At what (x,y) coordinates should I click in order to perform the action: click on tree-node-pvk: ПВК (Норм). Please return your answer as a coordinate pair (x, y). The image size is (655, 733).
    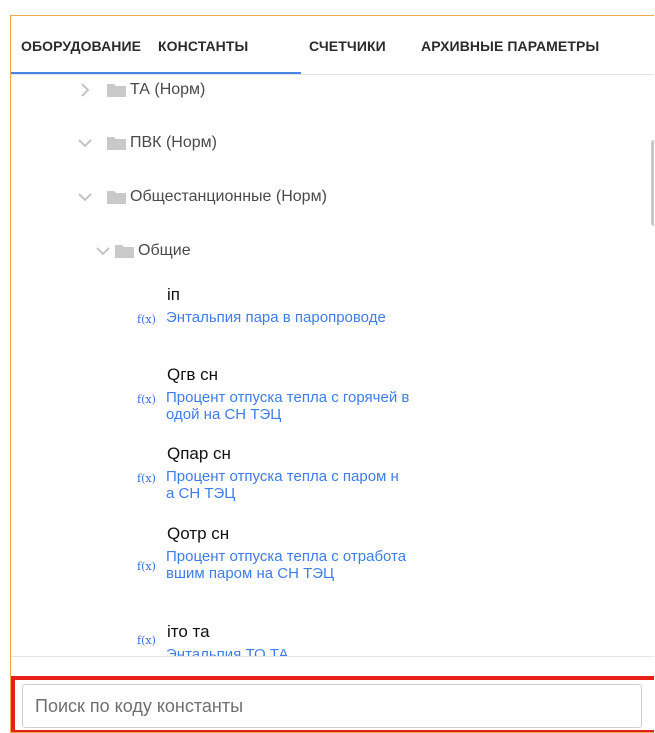
    Looking at the image, I should click on (147, 143).